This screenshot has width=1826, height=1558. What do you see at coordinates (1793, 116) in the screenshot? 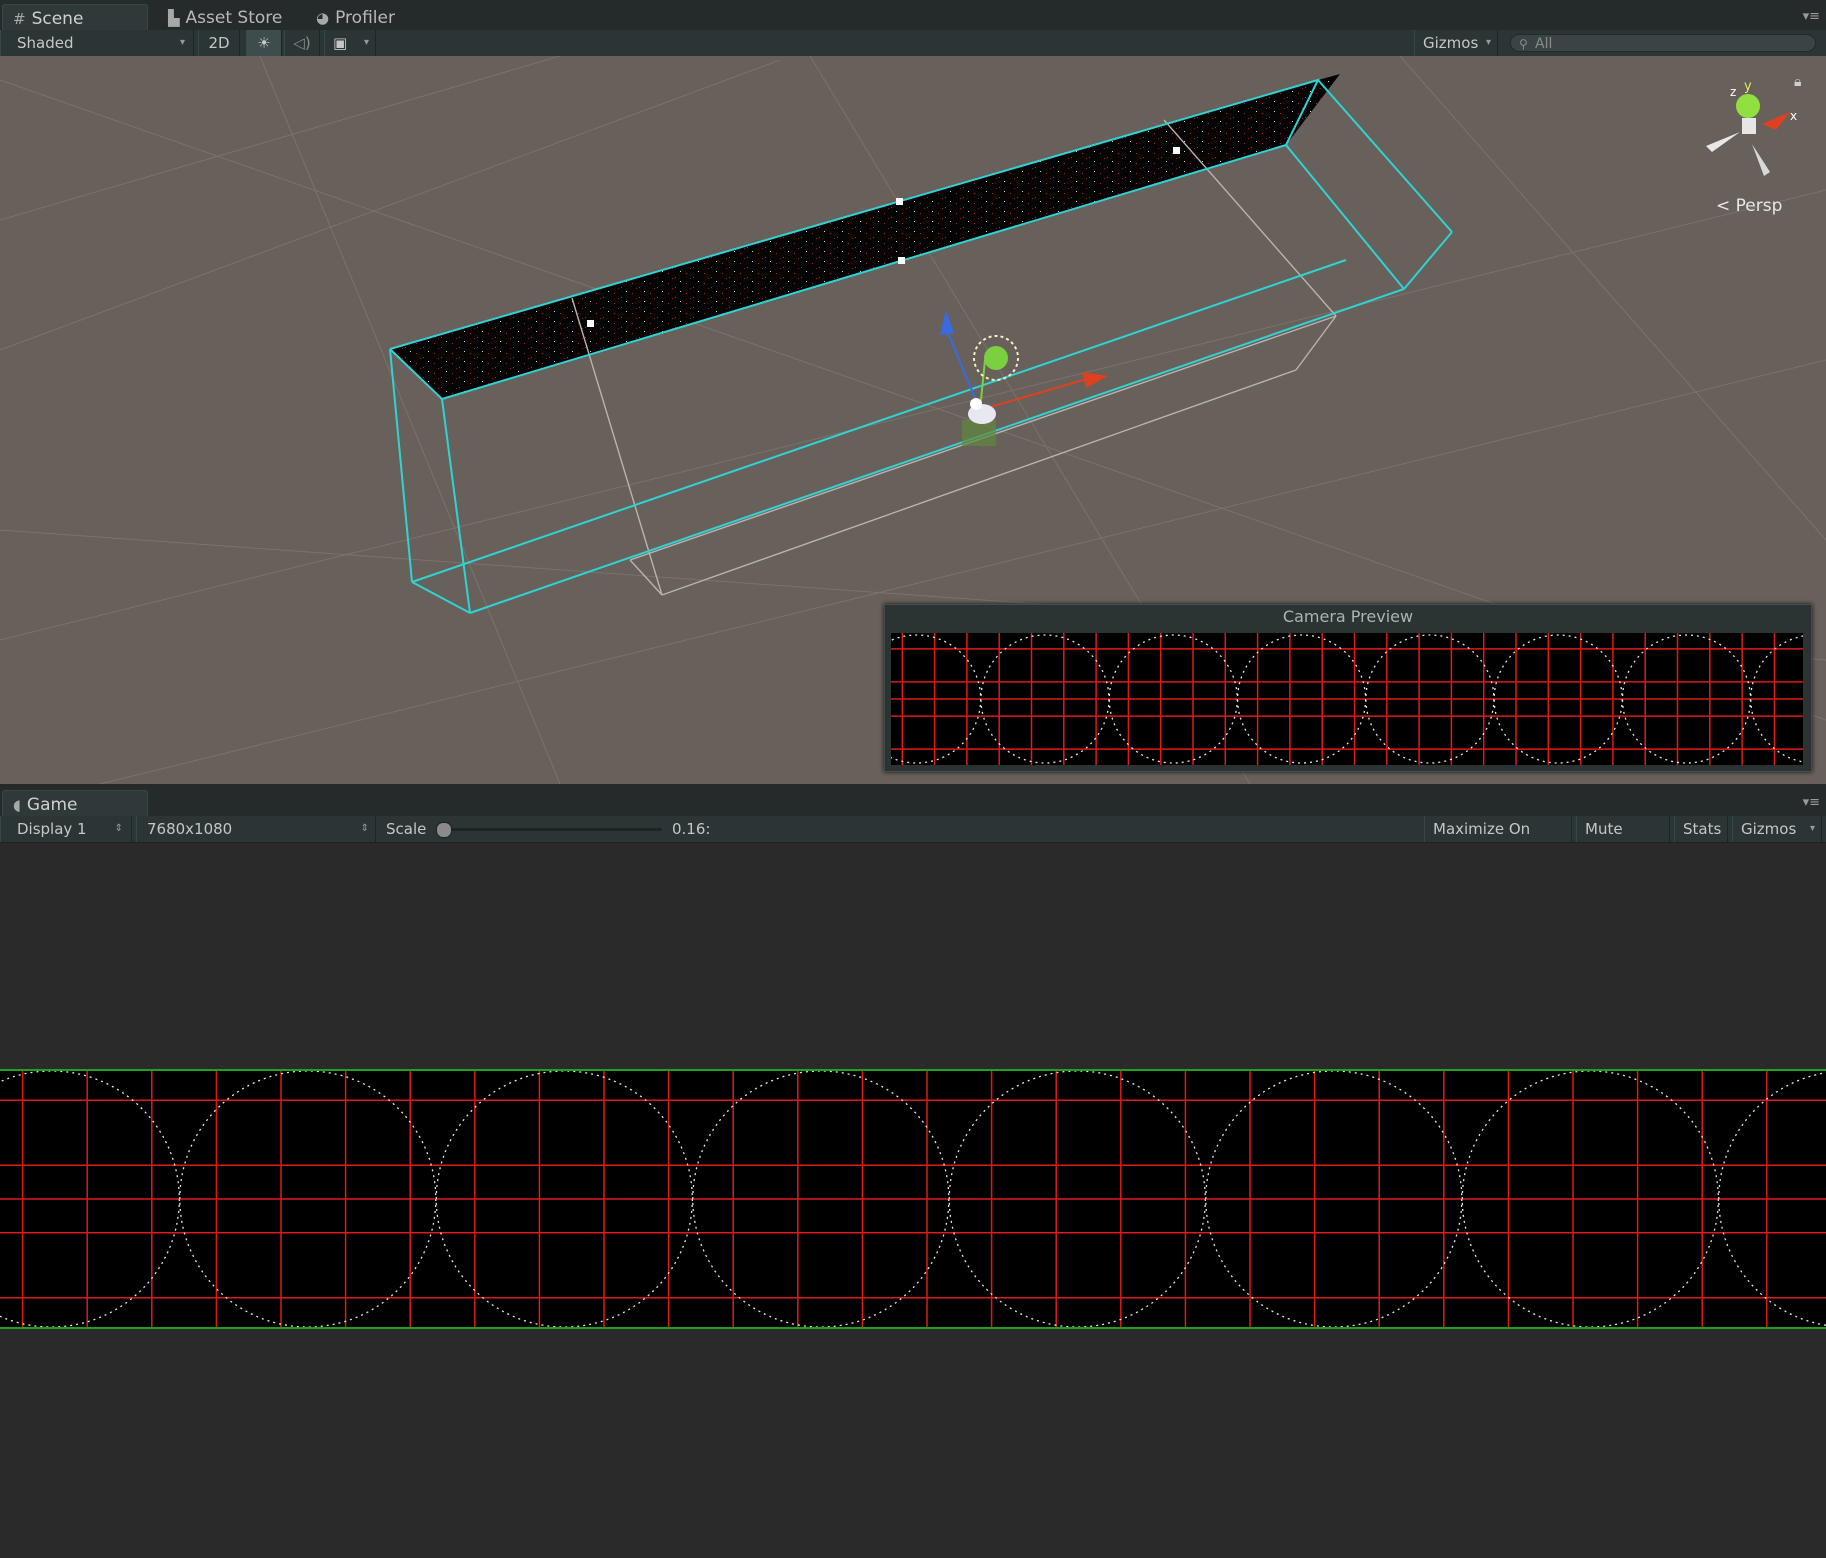
I see `axis-x-label: x` at bounding box center [1793, 116].